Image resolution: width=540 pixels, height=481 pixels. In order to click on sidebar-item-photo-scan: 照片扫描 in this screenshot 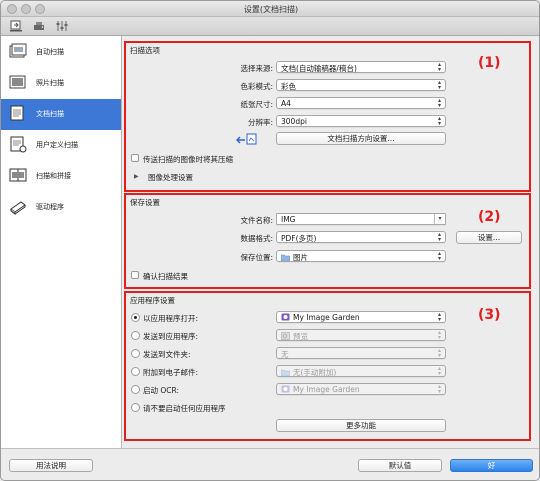, I will do `click(61, 83)`.